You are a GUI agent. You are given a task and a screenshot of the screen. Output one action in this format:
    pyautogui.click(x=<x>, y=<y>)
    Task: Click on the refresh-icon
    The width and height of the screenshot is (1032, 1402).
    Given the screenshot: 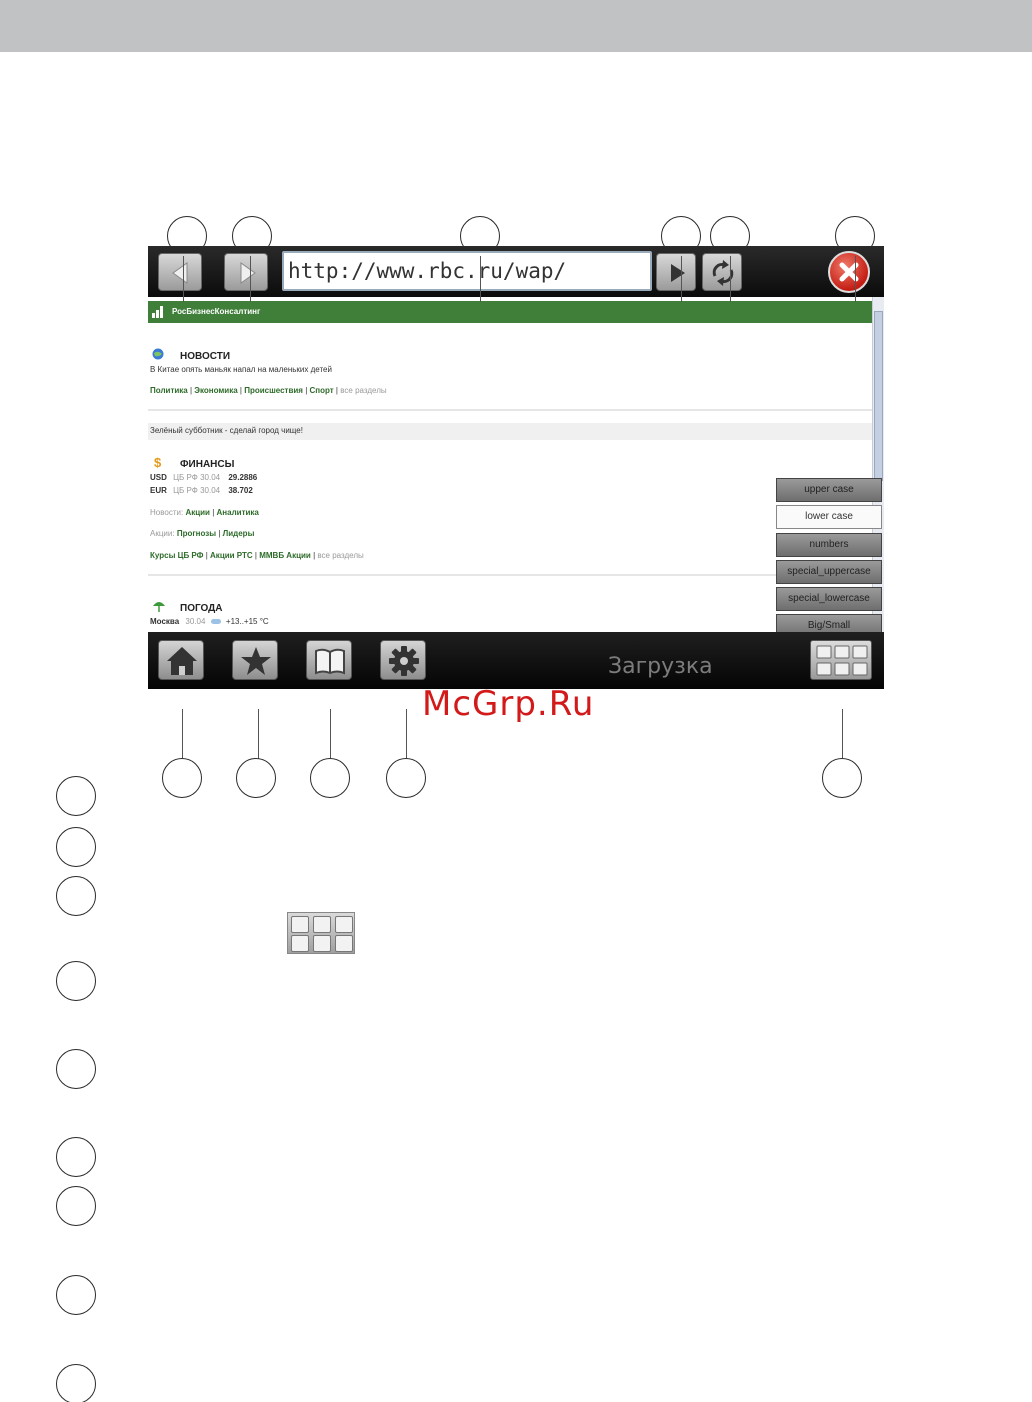 What is the action you would take?
    pyautogui.click(x=723, y=273)
    